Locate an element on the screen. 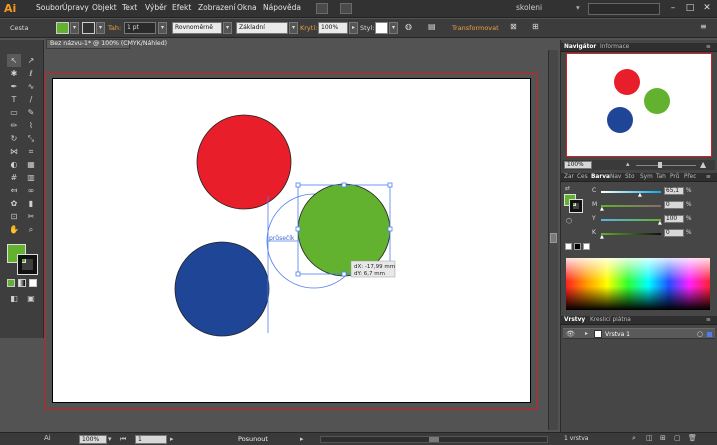  horizontal-scrollbar is located at coordinates (434, 439).